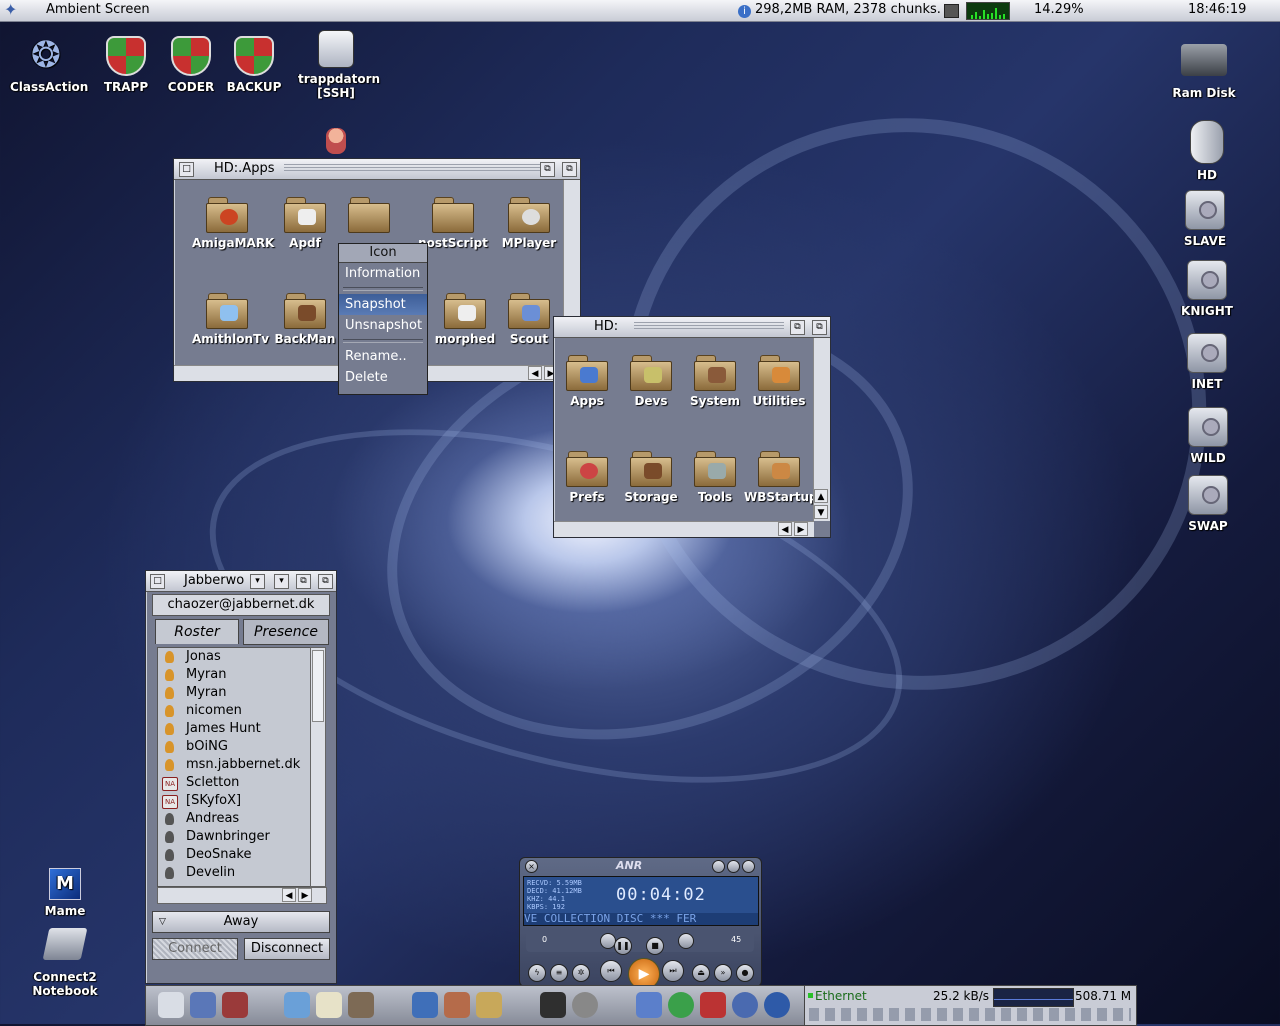 The height and width of the screenshot is (1026, 1280). I want to click on desktop-icon-knight: KNIGHT, so click(1207, 289).